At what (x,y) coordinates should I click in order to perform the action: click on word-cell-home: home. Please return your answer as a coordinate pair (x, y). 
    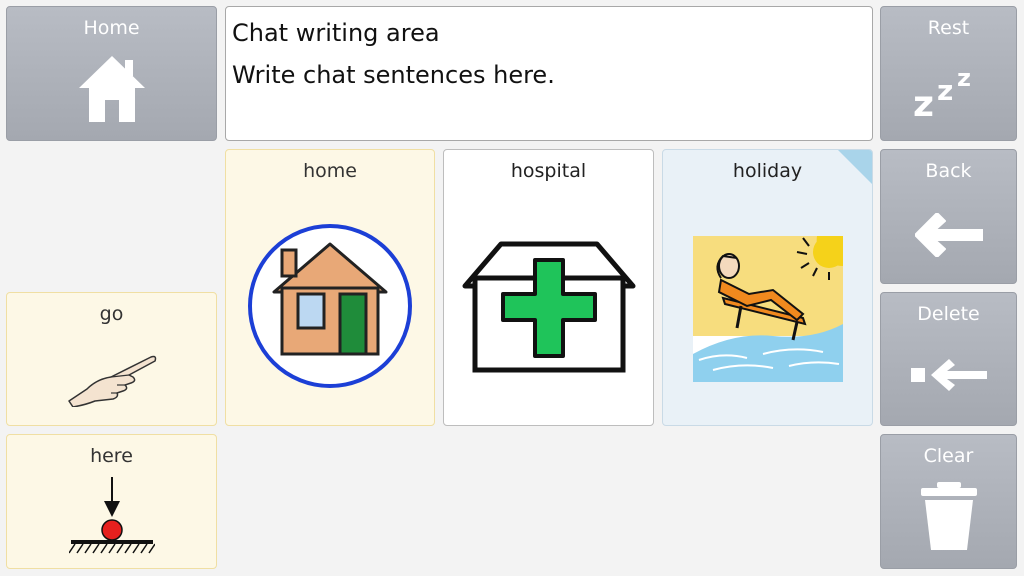
    Looking at the image, I should click on (330, 287).